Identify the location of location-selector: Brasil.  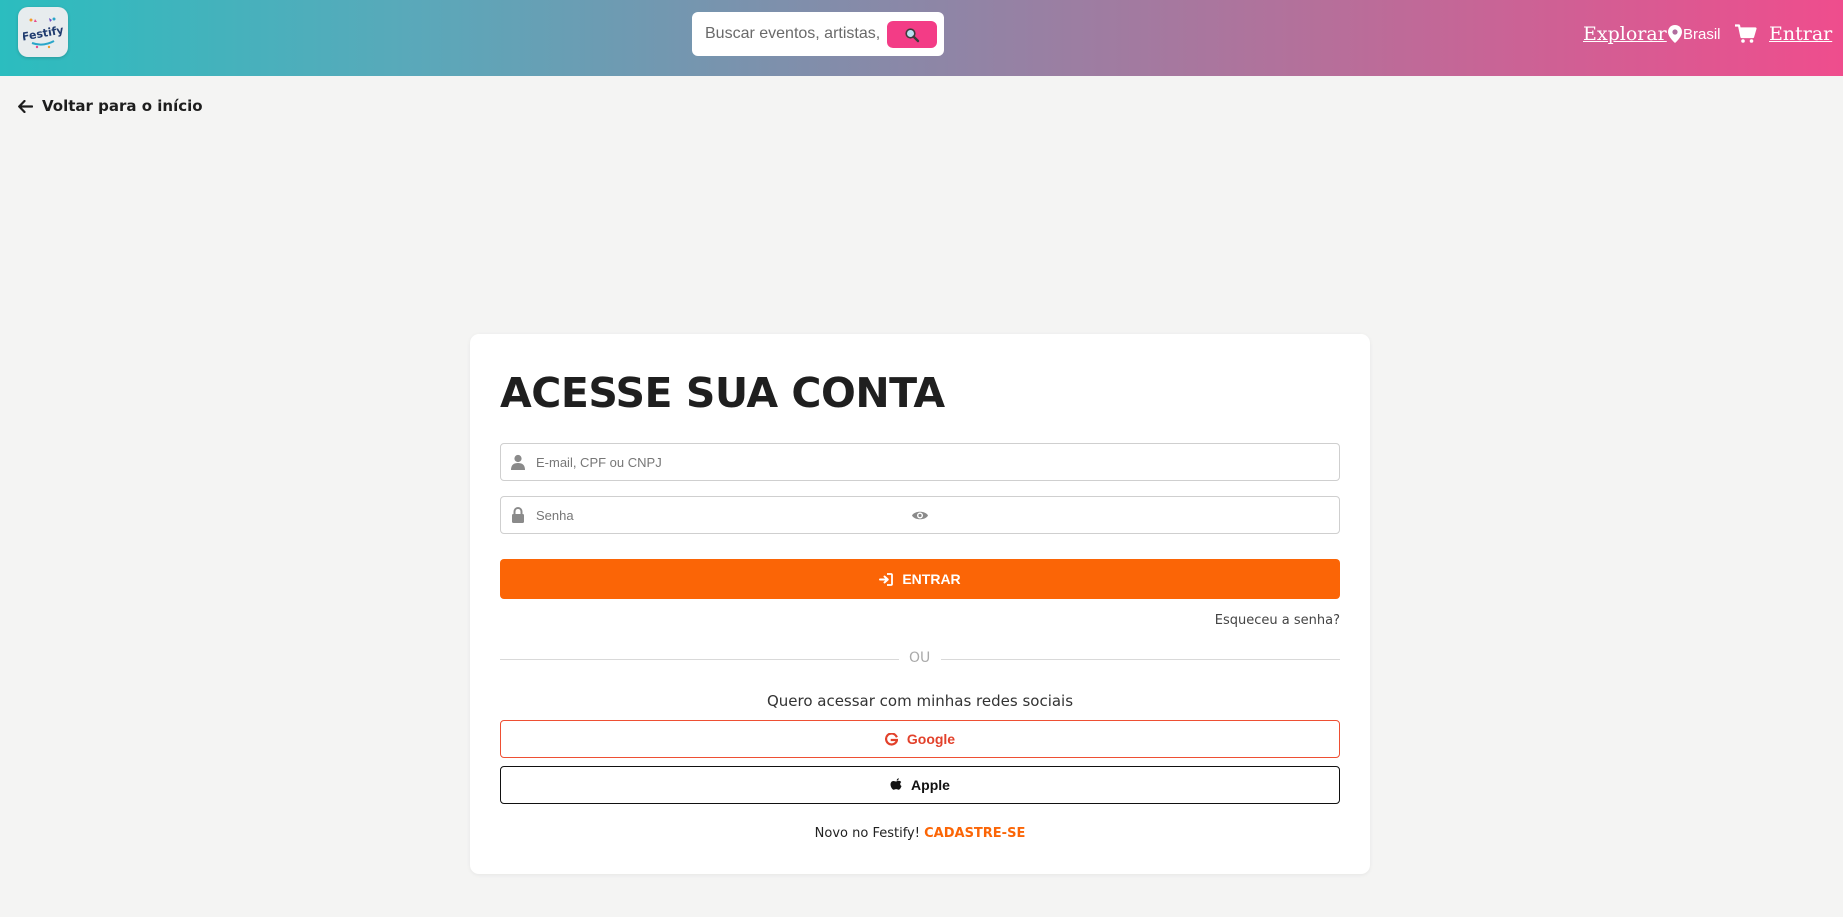
(1694, 34).